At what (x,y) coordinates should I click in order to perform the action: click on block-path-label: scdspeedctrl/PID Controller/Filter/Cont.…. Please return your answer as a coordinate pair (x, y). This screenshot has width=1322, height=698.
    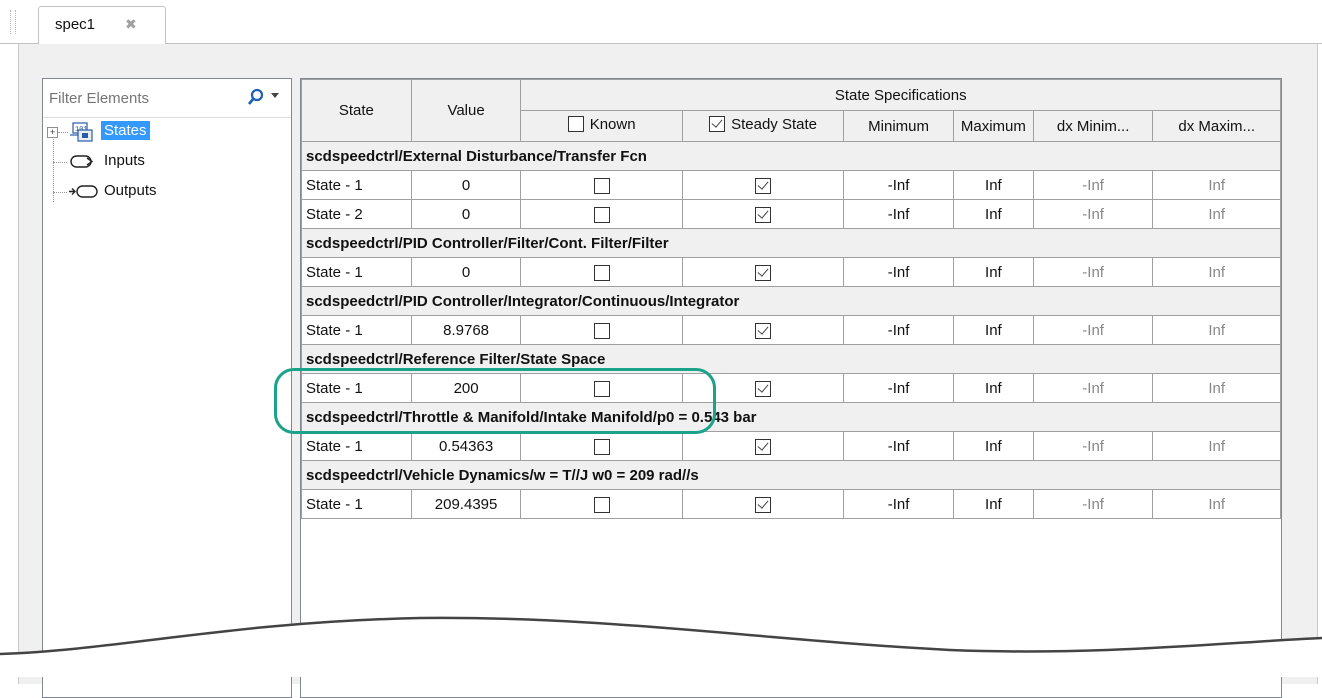
    Looking at the image, I should click on (791, 243).